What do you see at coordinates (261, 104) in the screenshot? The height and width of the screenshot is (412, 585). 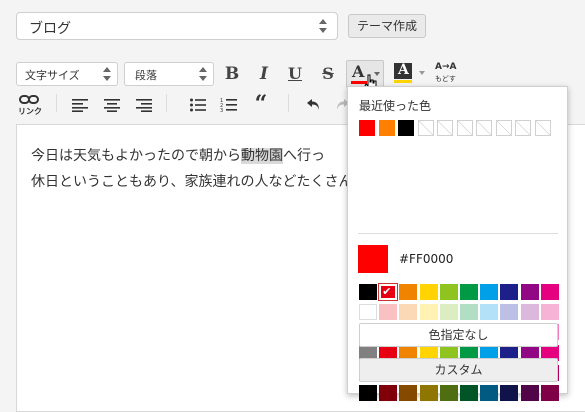 I see `blockquote-icon: “` at bounding box center [261, 104].